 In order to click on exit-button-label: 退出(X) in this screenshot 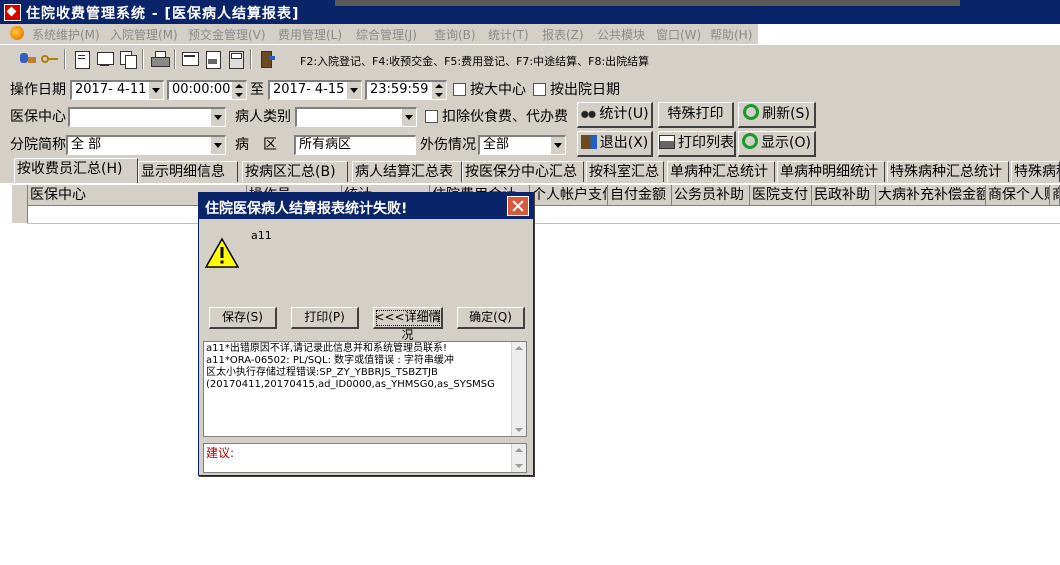, I will do `click(624, 143)`.